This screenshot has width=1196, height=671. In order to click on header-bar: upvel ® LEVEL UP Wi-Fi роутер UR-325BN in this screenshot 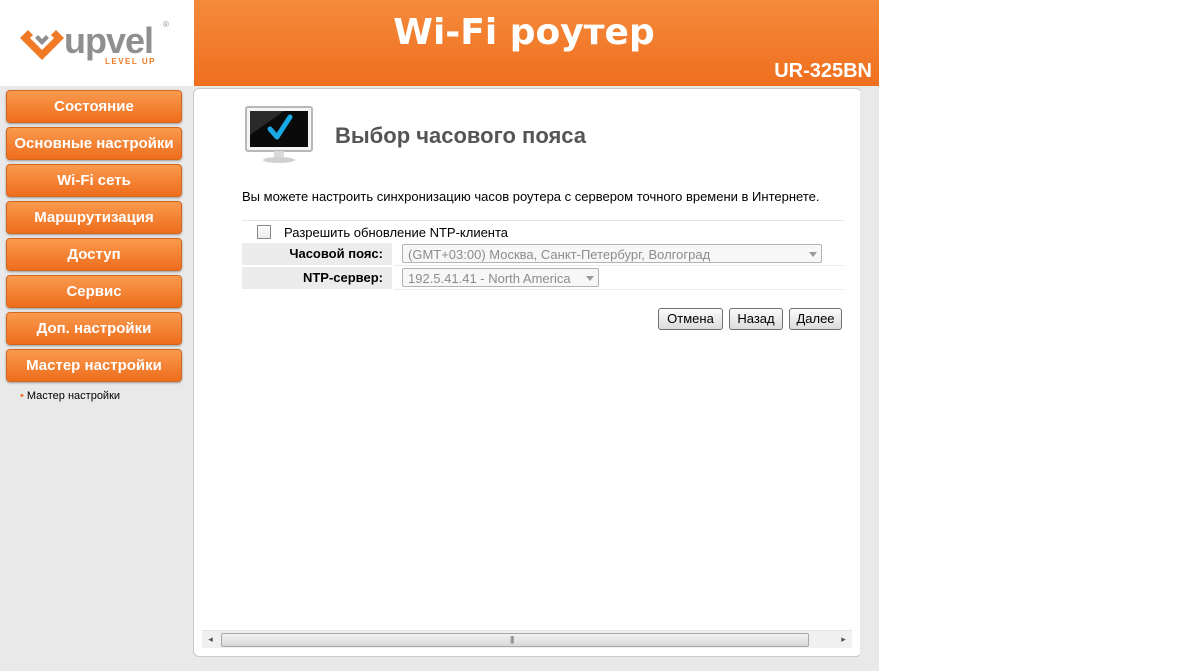, I will do `click(439, 43)`.